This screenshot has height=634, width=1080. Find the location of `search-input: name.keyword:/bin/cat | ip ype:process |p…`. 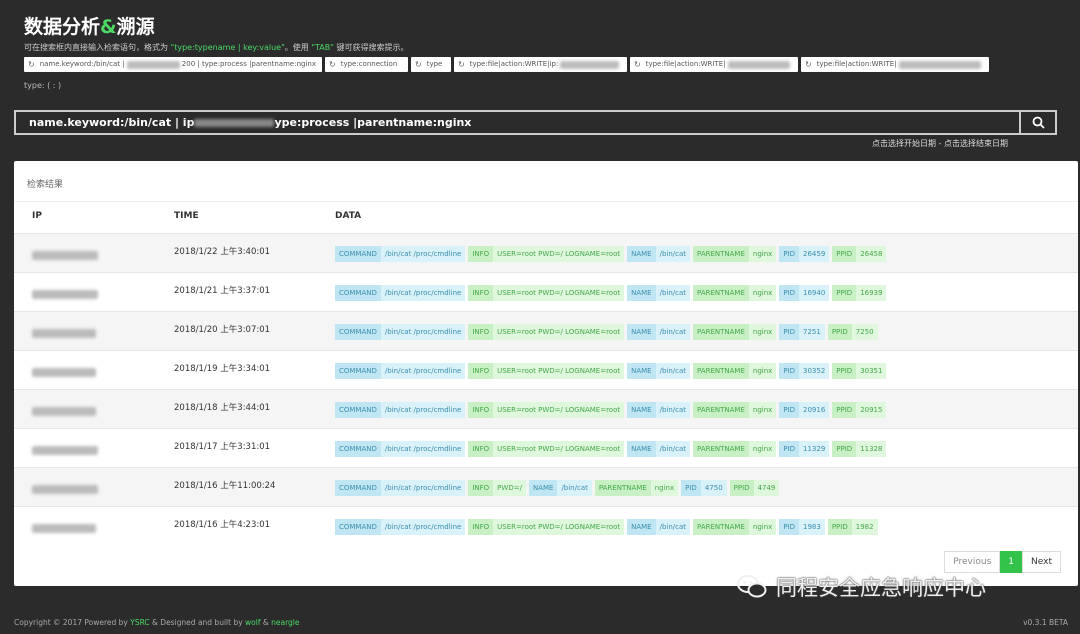

search-input: name.keyword:/bin/cat | ip ype:process |p… is located at coordinates (517, 122).